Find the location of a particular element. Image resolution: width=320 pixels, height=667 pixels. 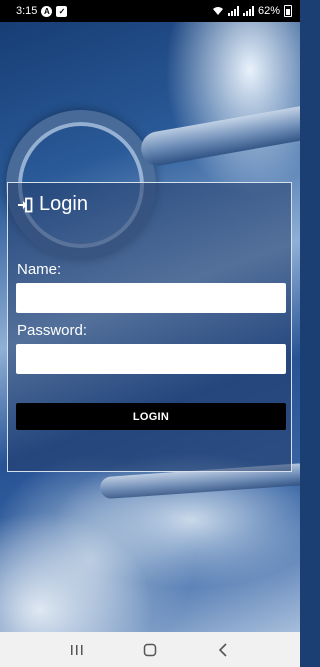

login-header: Login is located at coordinates (52, 204).